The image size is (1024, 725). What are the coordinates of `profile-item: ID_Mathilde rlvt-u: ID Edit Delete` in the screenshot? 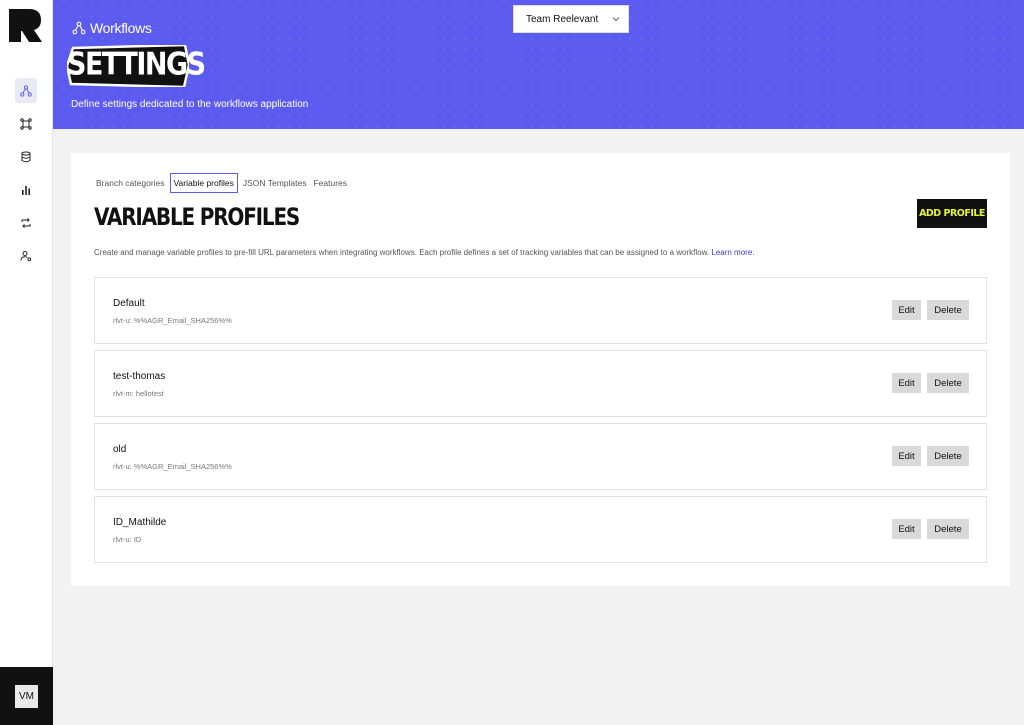 It's located at (540, 529).